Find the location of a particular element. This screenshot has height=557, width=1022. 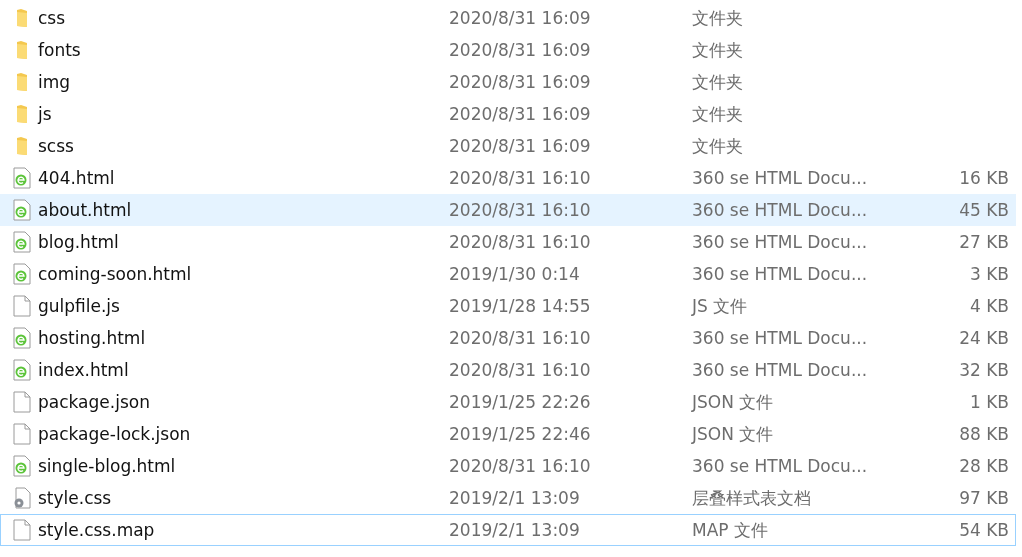

file-row: style.css.map 2019/2/1 13:09 MAP 文件 54 KB is located at coordinates (508, 530).